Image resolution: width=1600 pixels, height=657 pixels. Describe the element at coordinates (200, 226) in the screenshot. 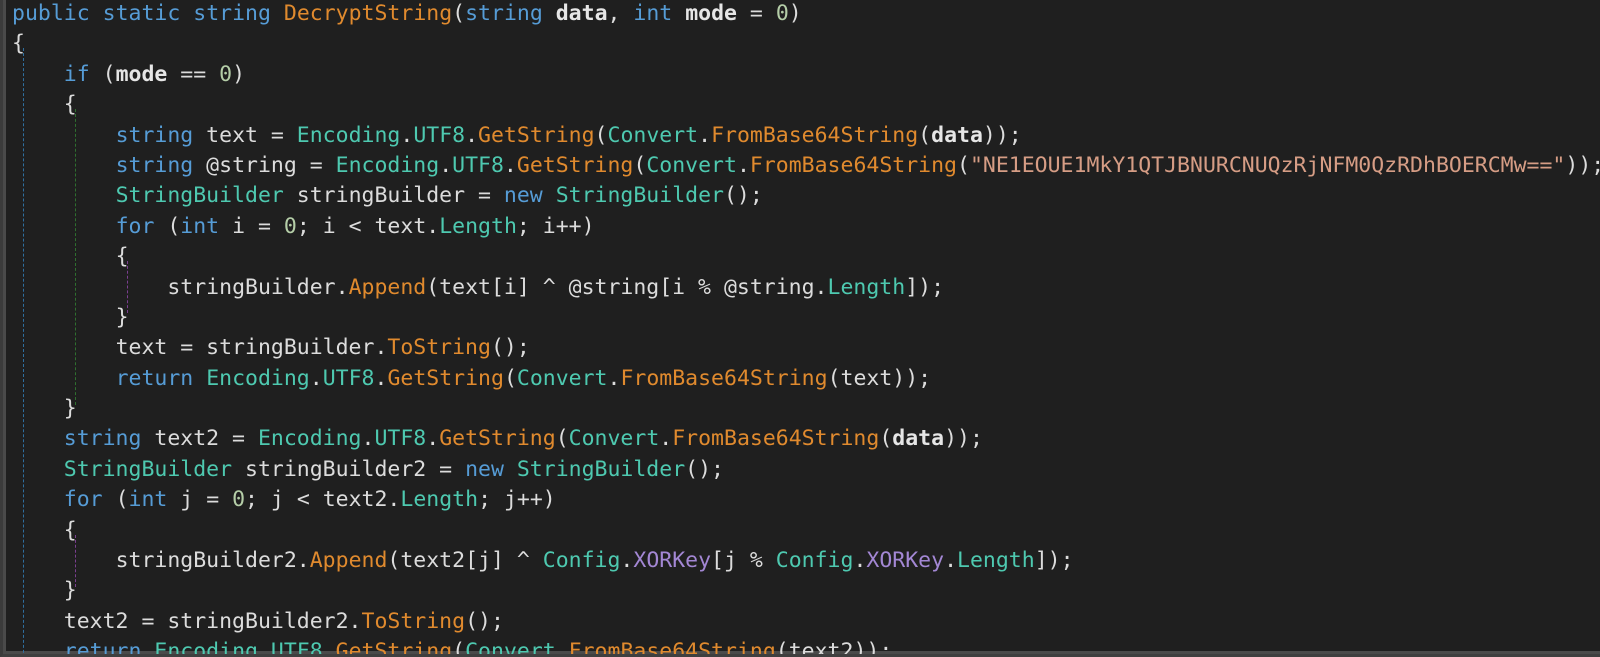

I see `code-token-kw: int` at that location.